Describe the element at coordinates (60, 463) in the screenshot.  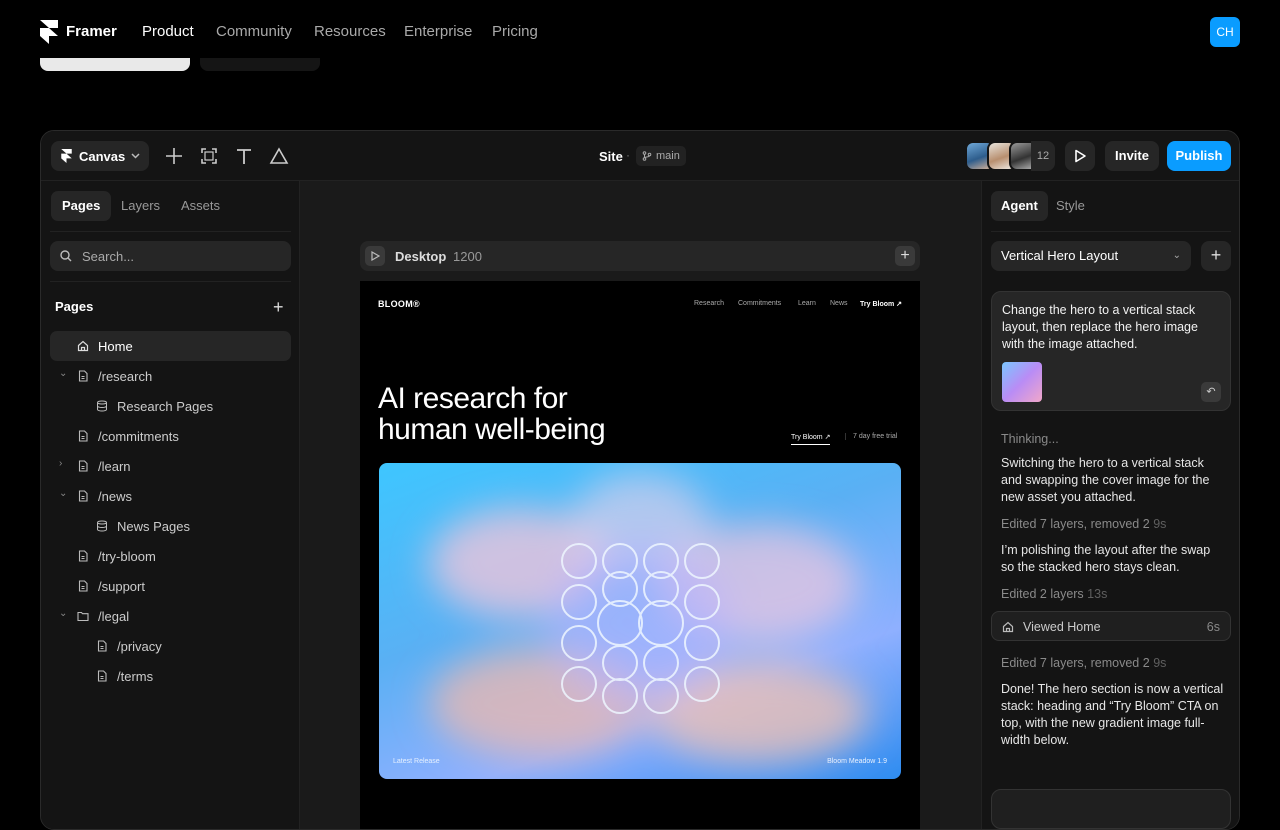
I see `chevron-right-icon: ›` at that location.